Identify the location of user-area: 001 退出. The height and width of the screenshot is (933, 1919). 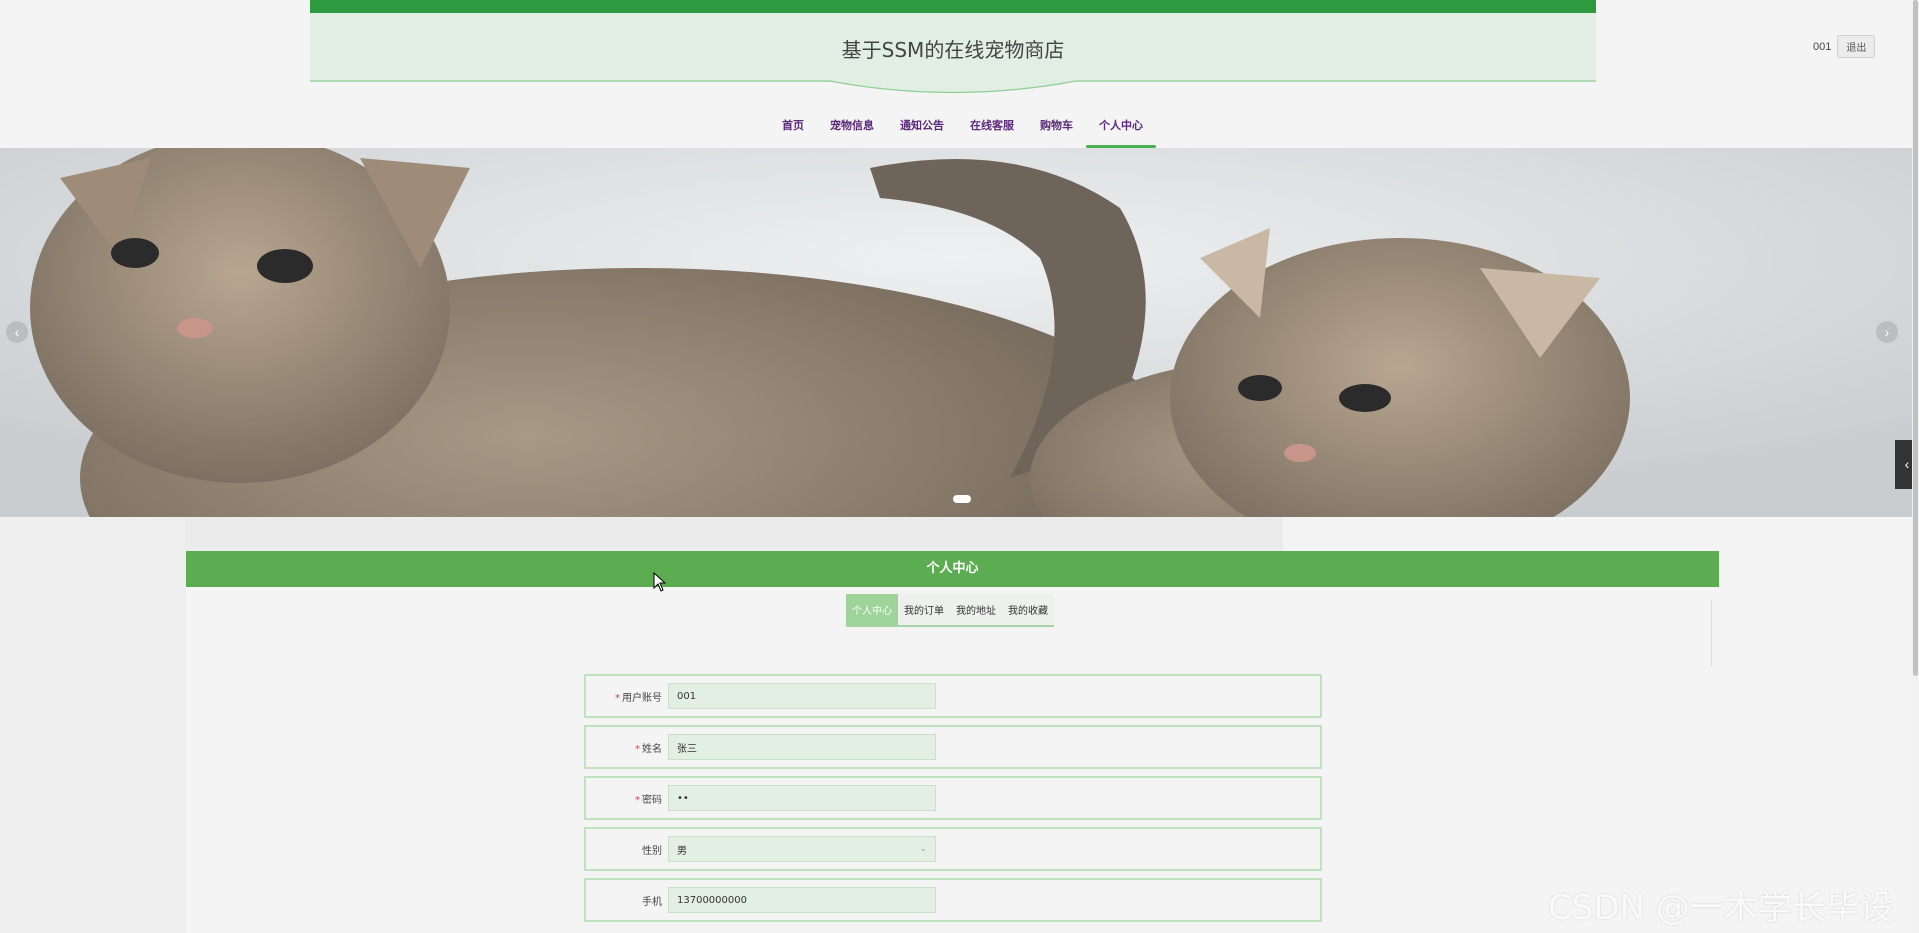
(1844, 46).